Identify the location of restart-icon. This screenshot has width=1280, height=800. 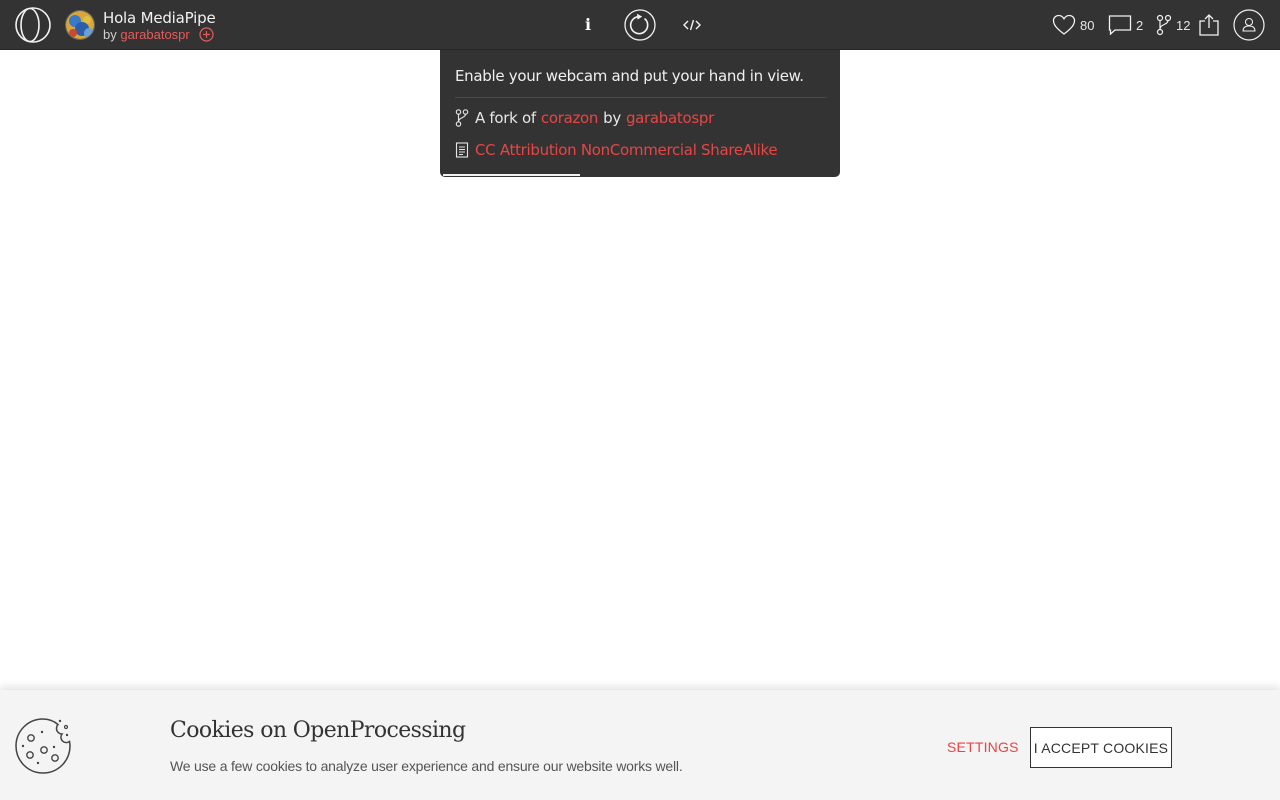
(640, 25).